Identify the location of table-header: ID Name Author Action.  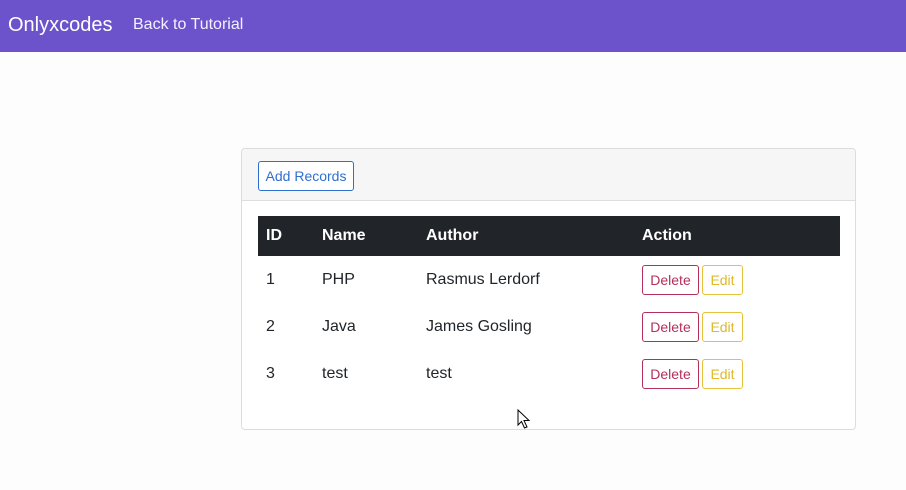
(549, 236).